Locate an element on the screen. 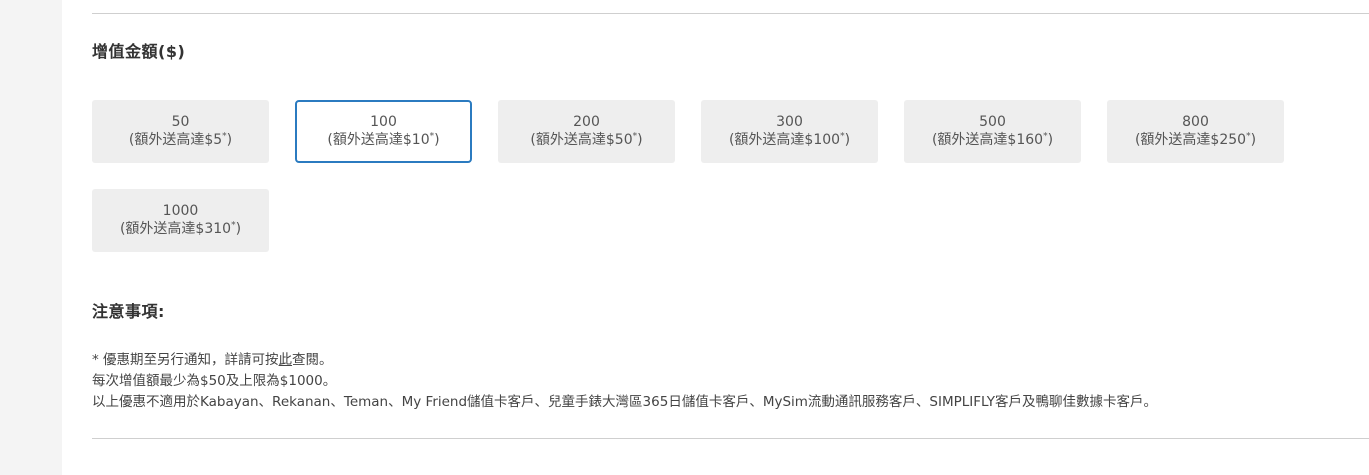 This screenshot has width=1369, height=475. amount-value: 800 is located at coordinates (1195, 122).